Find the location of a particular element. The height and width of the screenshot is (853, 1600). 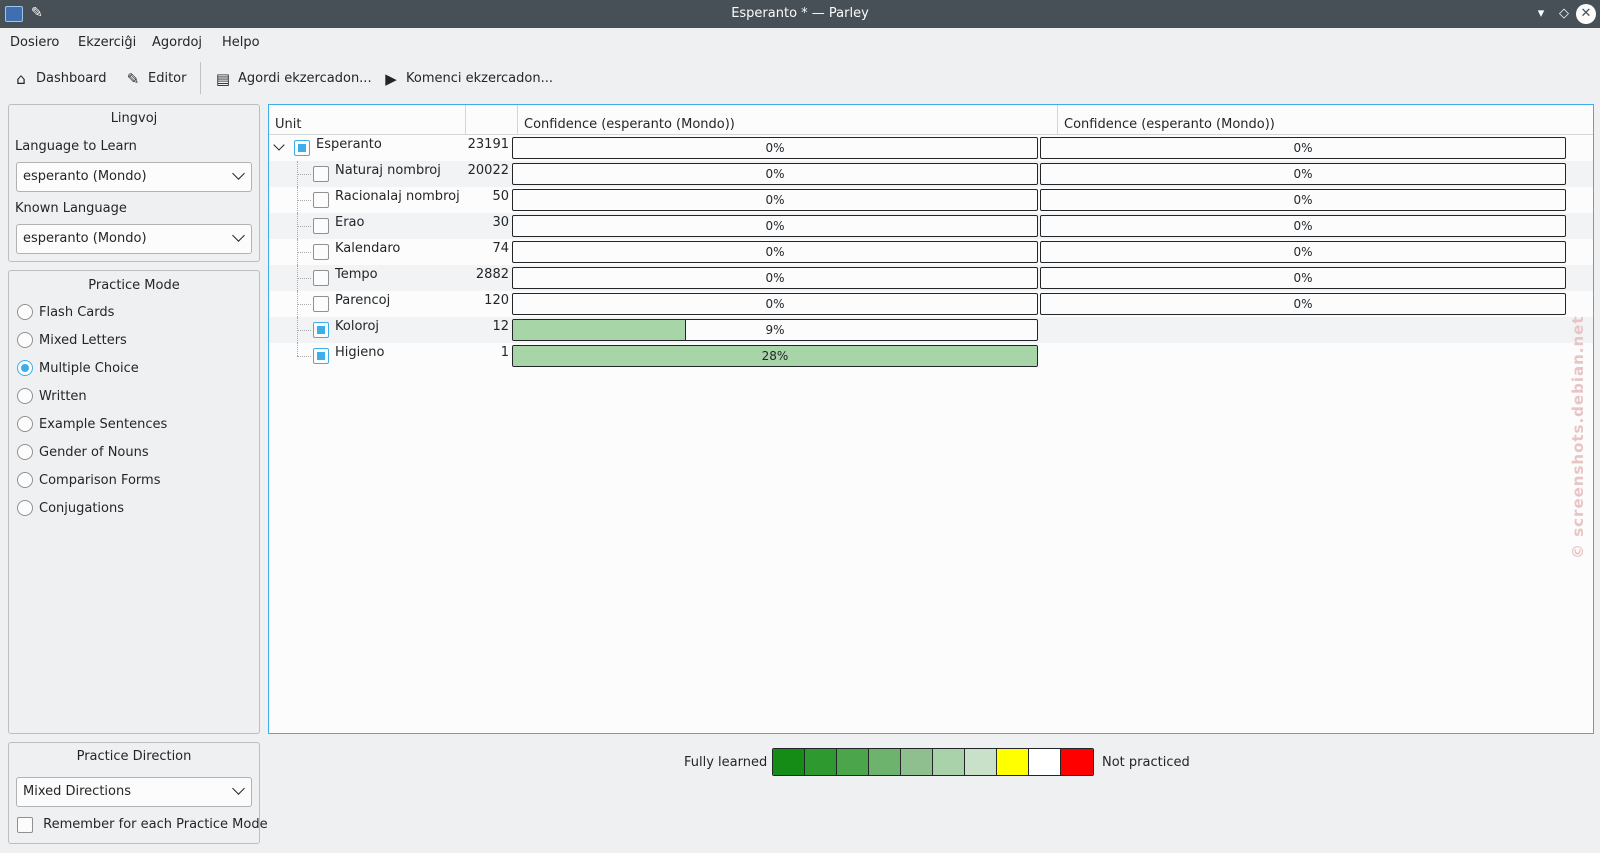

practice-mode-option: Mixed Letters is located at coordinates (72, 341).